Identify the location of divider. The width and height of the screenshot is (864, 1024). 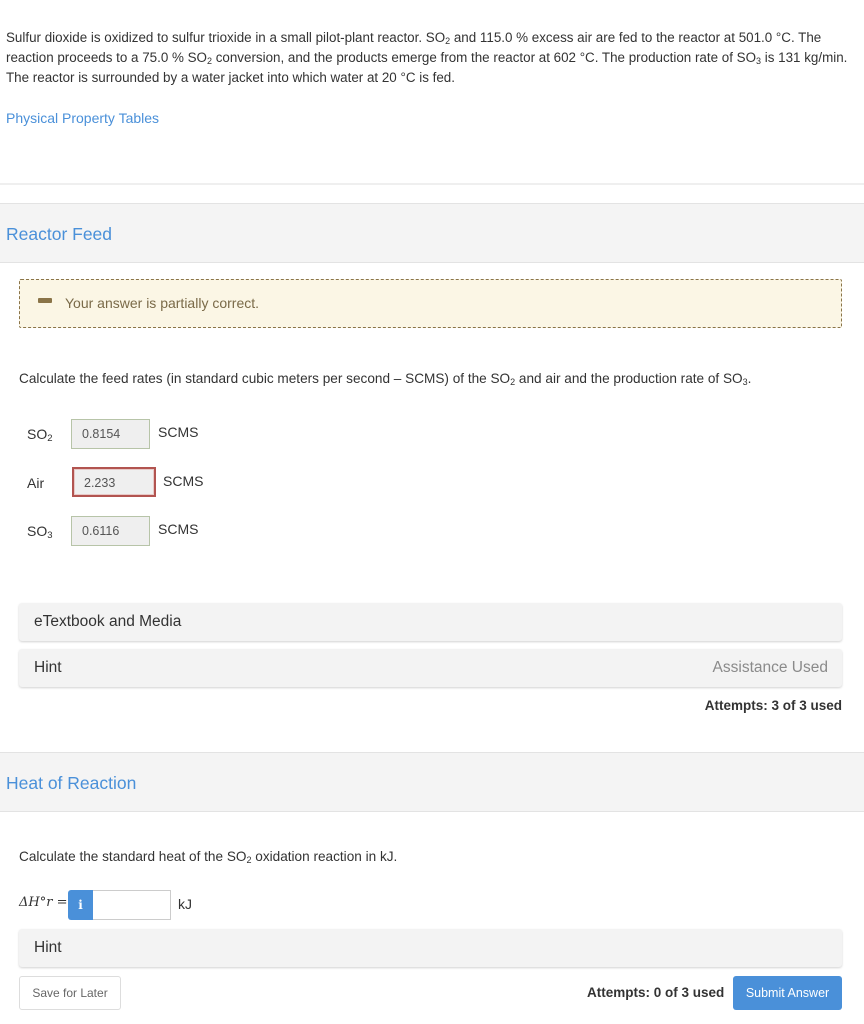
(432, 184).